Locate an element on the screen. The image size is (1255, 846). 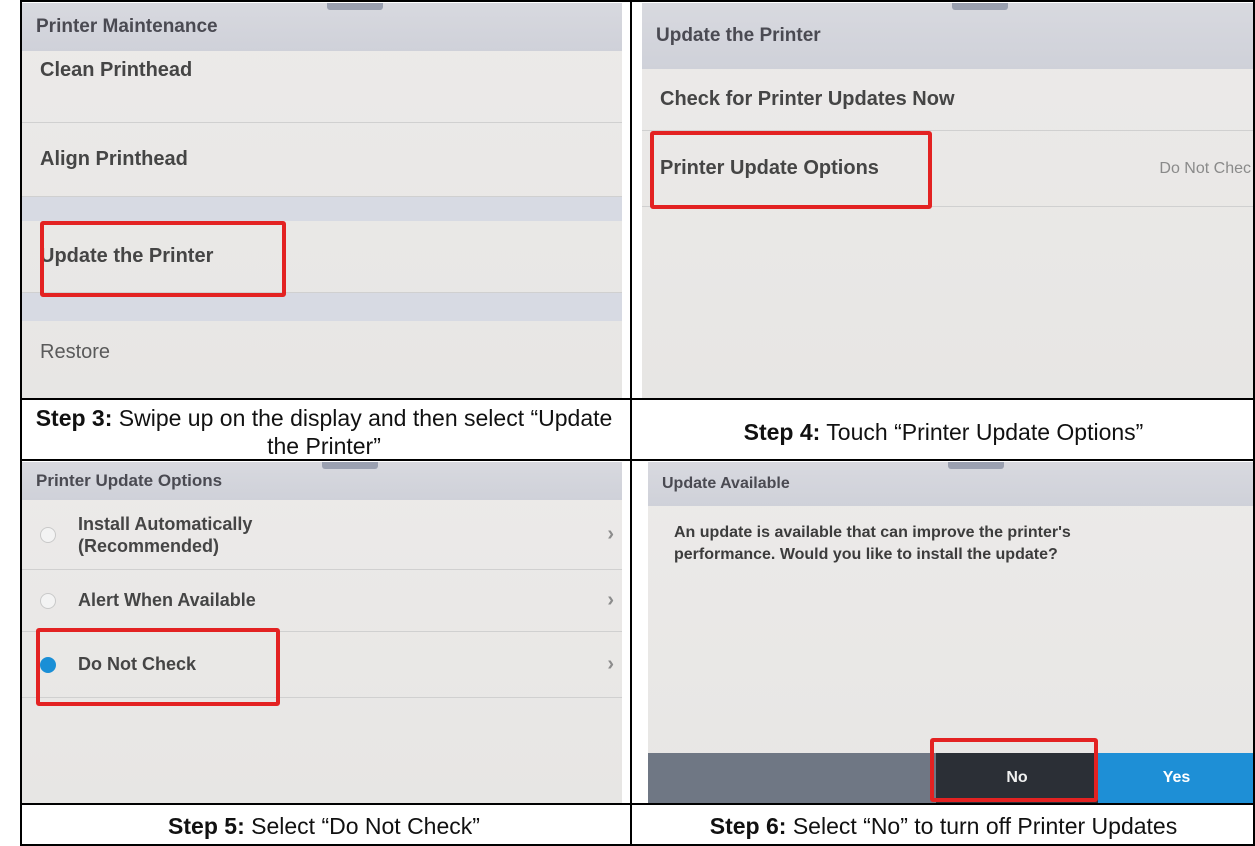
caption-text: Select “Do Not Check” is located at coordinates (362, 826).